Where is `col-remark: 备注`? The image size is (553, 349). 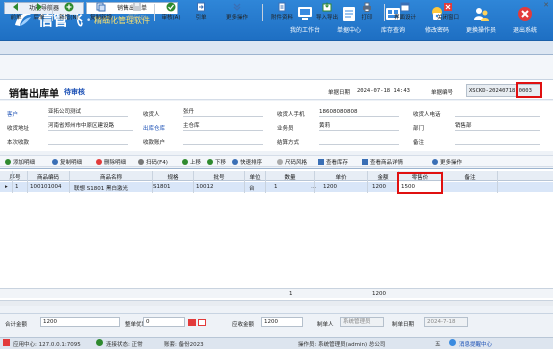 col-remark: 备注 is located at coordinates (470, 177).